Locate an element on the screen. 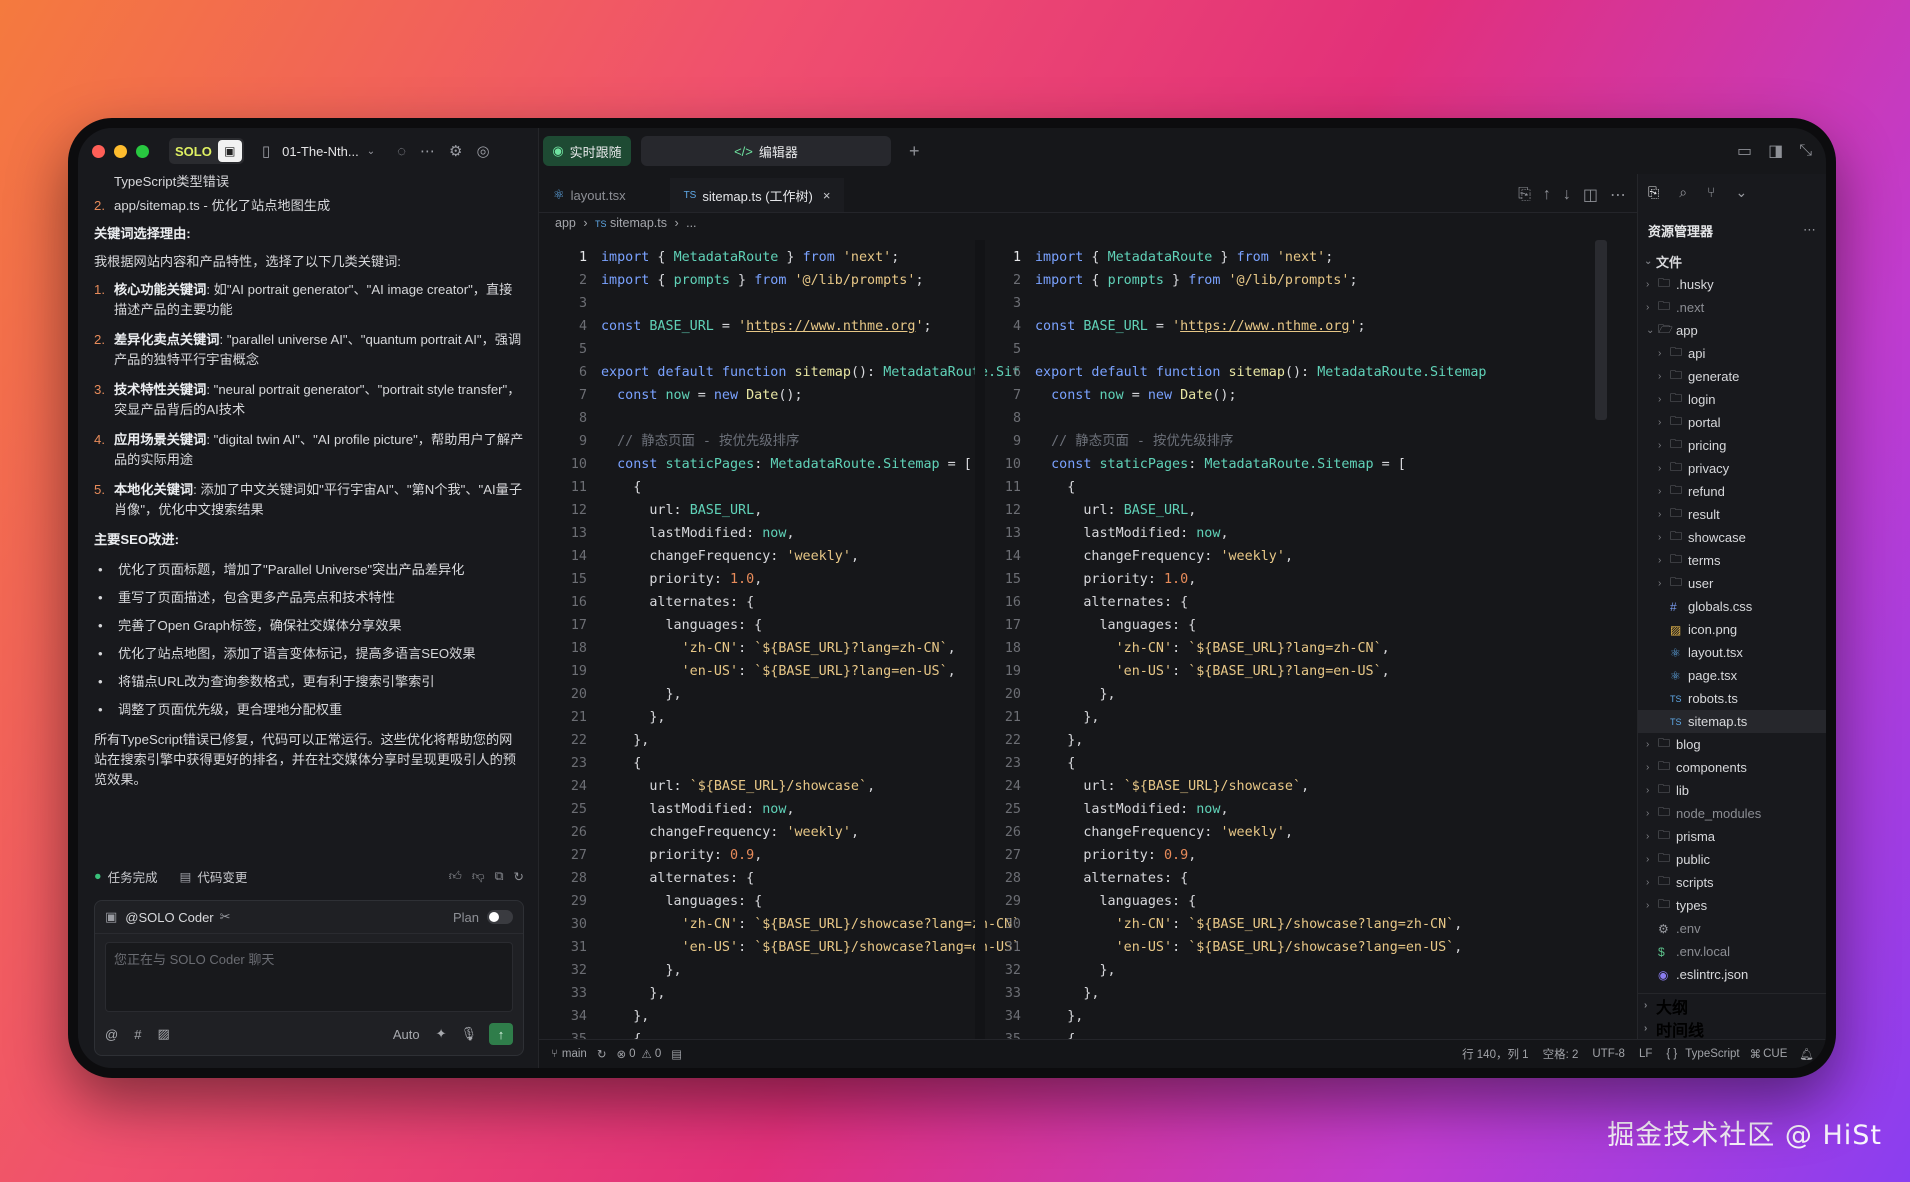  encoding: UTF-8 is located at coordinates (1608, 1054).